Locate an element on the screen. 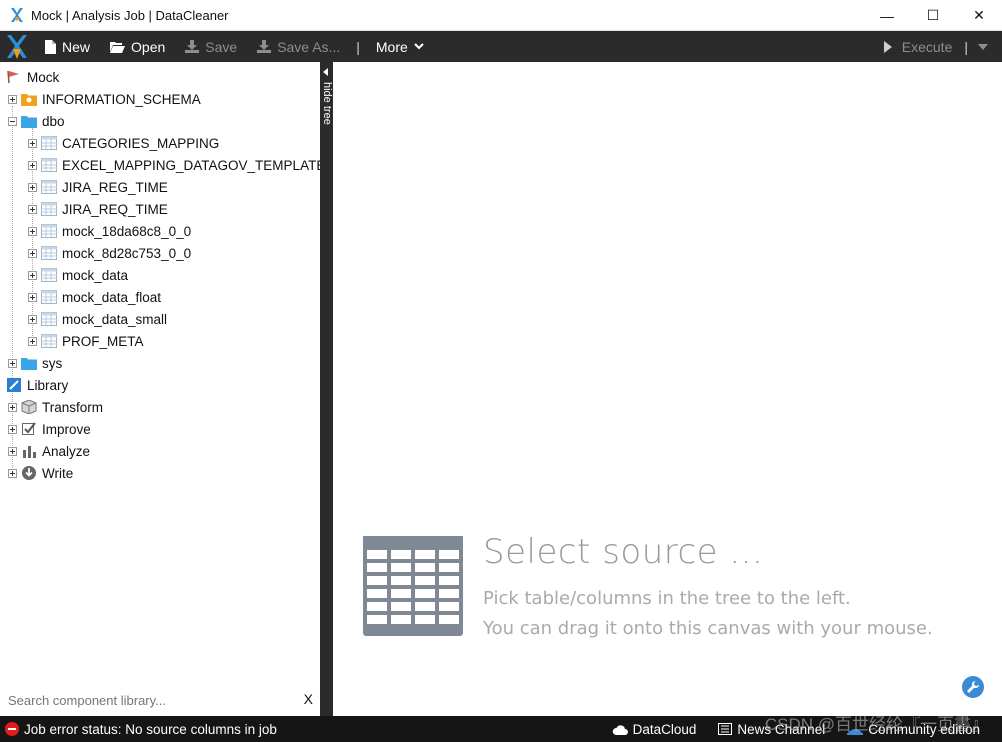 Image resolution: width=1002 pixels, height=742 pixels. tree-node-table: CATEGORIES_MAPPING is located at coordinates (123, 143).